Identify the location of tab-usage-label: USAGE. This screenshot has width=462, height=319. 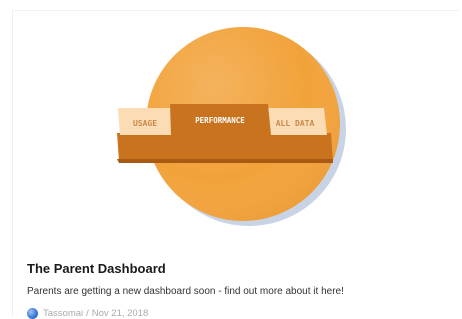
(145, 123).